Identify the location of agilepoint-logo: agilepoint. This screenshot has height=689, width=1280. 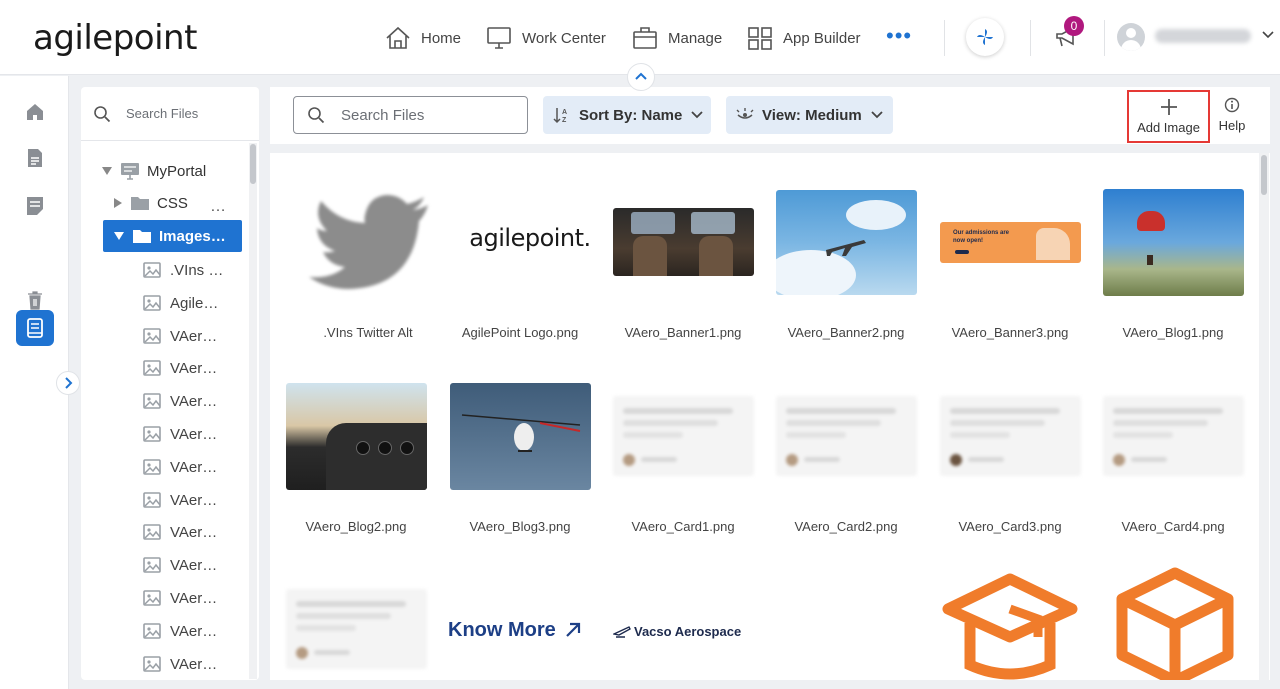
(115, 38).